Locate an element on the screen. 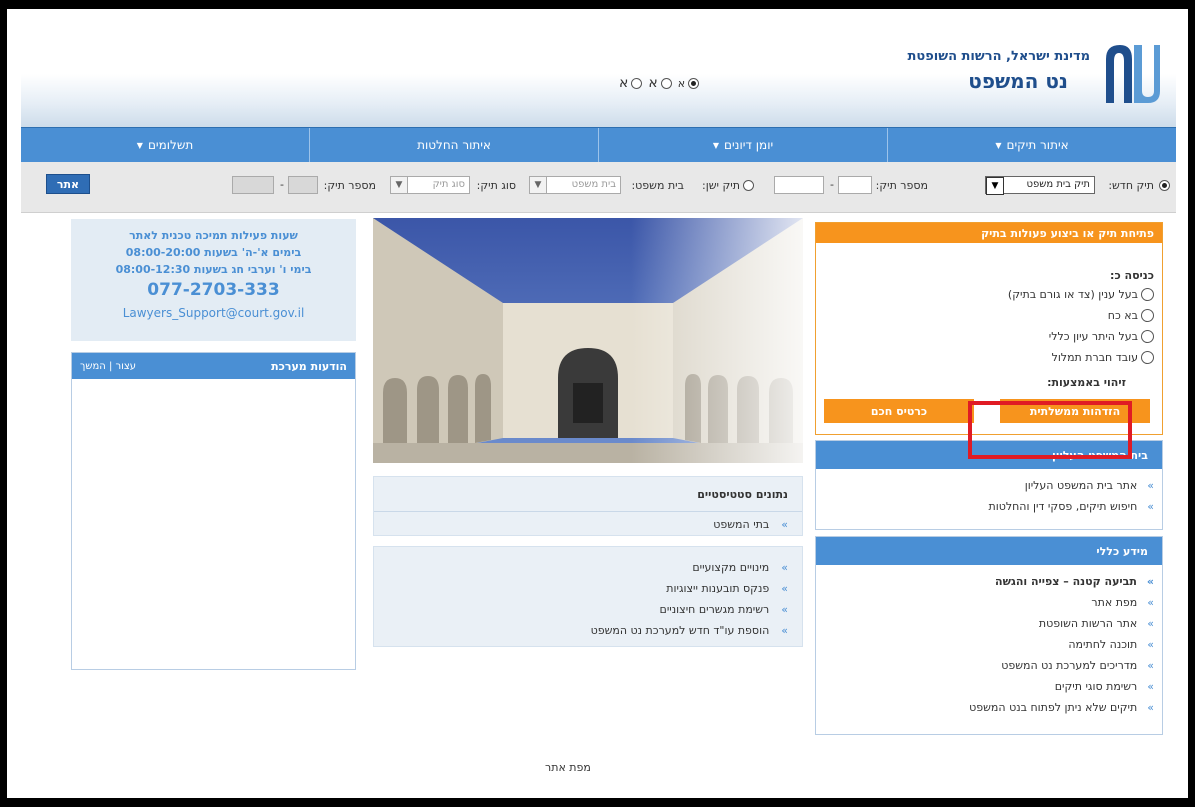 This screenshot has width=1195, height=807. list-item: » מדריכים למערכת נט המשפט is located at coordinates (989, 665).